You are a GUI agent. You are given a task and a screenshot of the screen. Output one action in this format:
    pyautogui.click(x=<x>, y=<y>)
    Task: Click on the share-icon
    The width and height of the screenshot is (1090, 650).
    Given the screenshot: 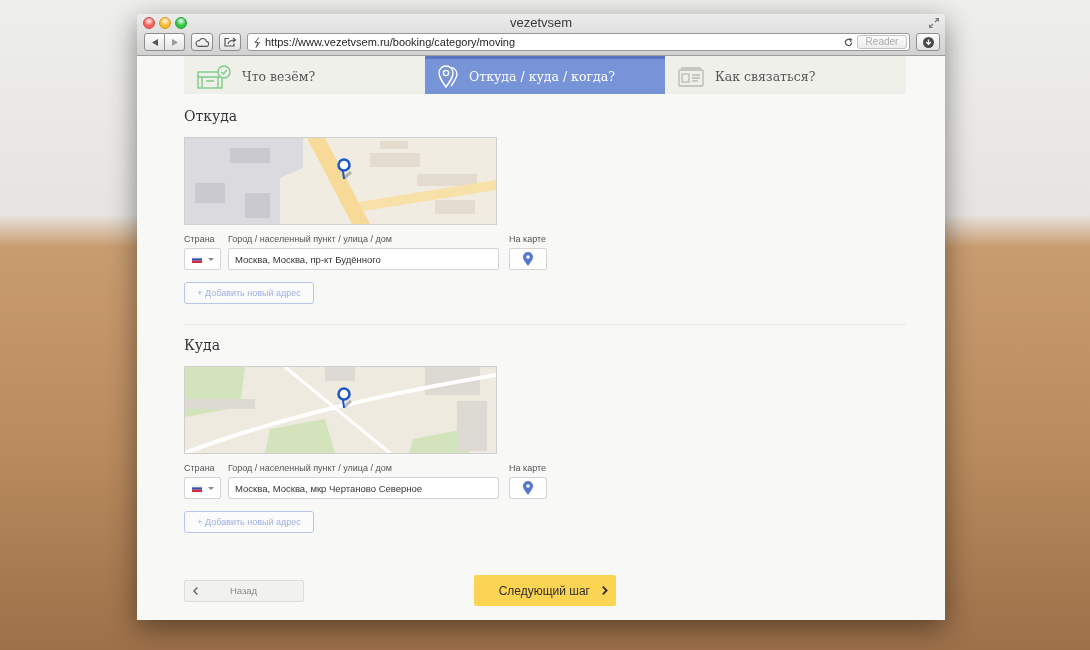 What is the action you would take?
    pyautogui.click(x=230, y=42)
    